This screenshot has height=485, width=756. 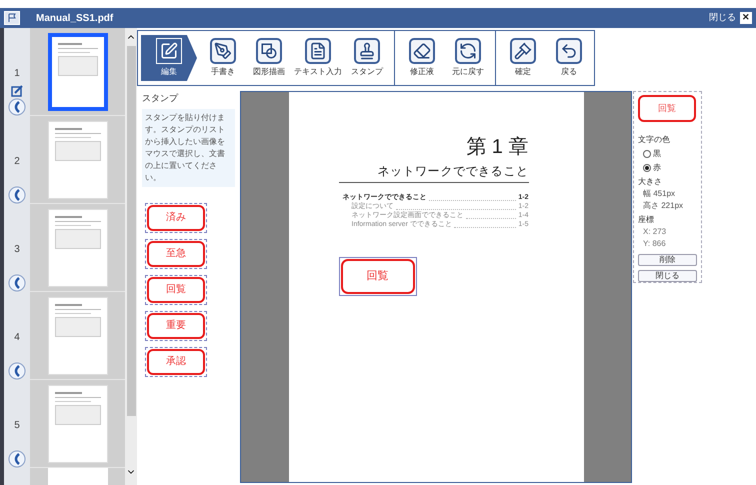 I want to click on toolbar-button: スタンプ, so click(x=367, y=58).